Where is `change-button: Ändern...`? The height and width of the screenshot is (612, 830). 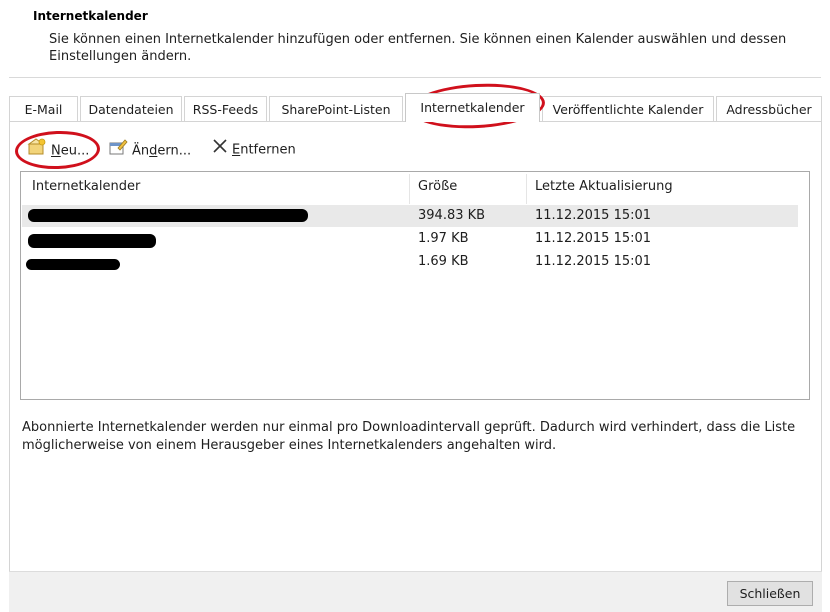
change-button: Ändern... is located at coordinates (149, 149).